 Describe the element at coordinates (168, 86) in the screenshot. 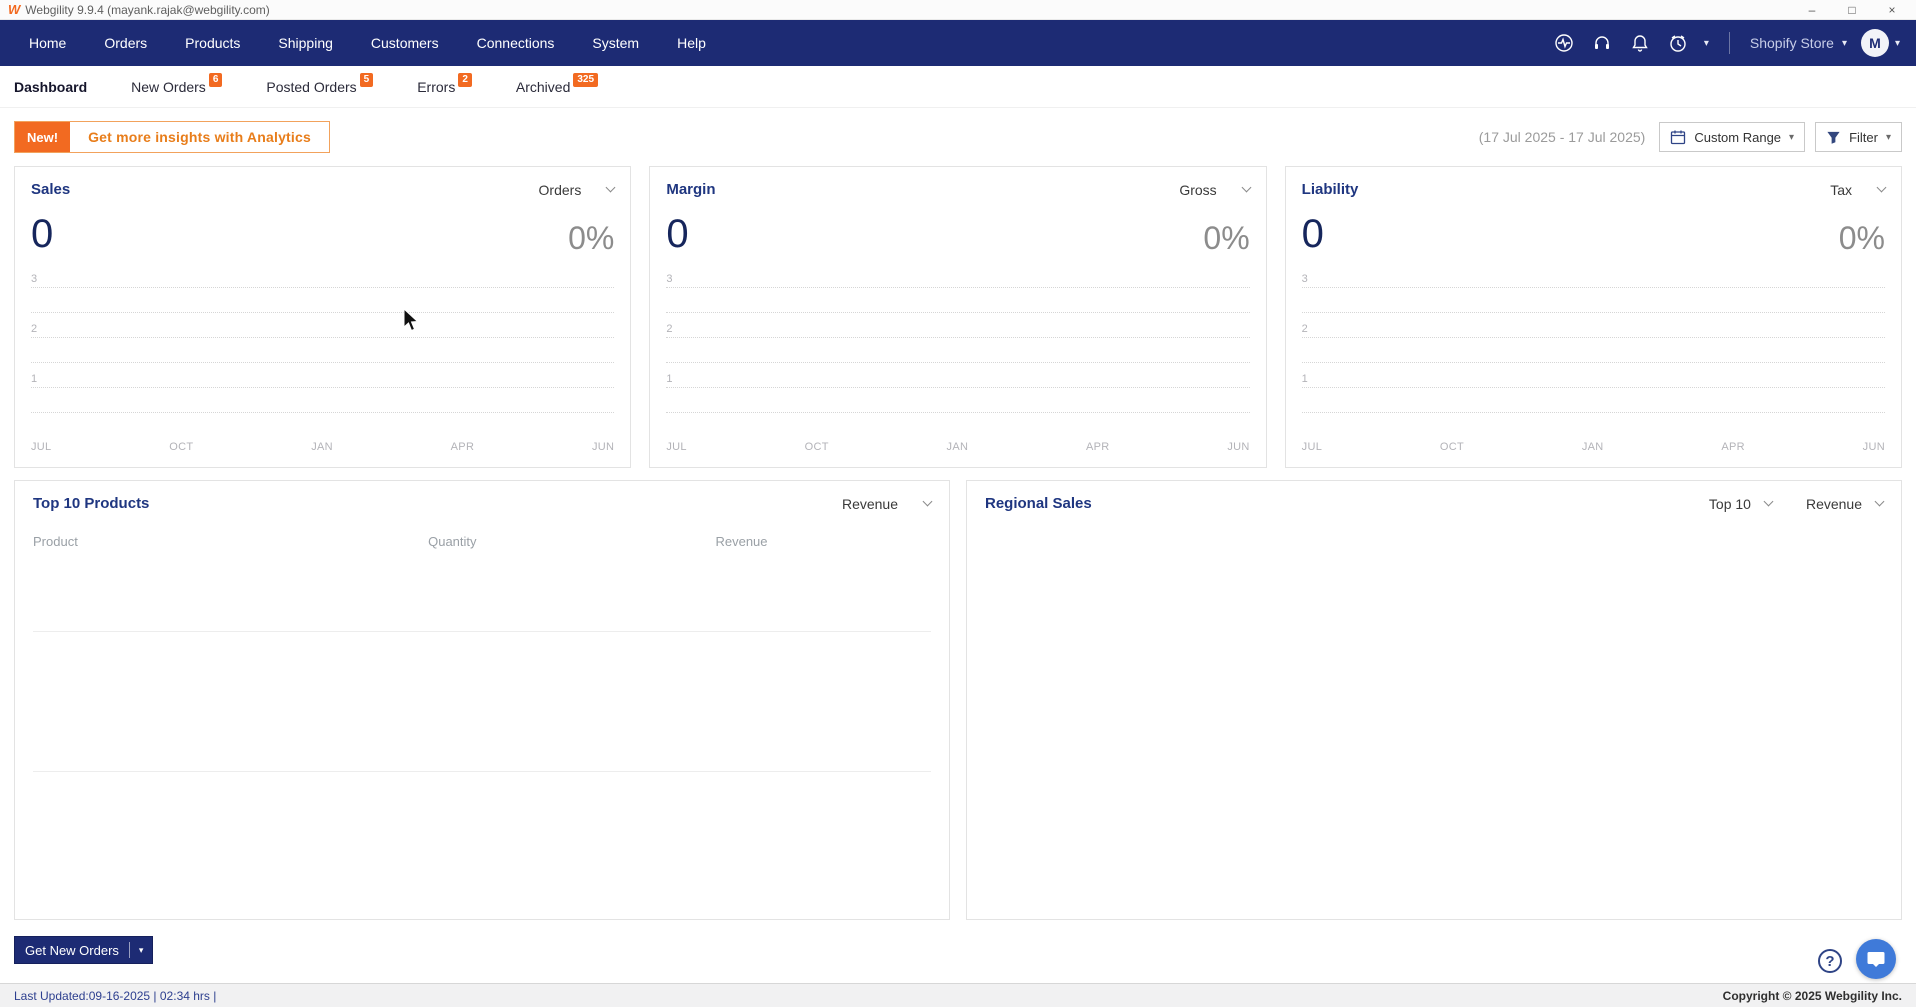

I see `tab-new-orders-label: New Orders` at that location.